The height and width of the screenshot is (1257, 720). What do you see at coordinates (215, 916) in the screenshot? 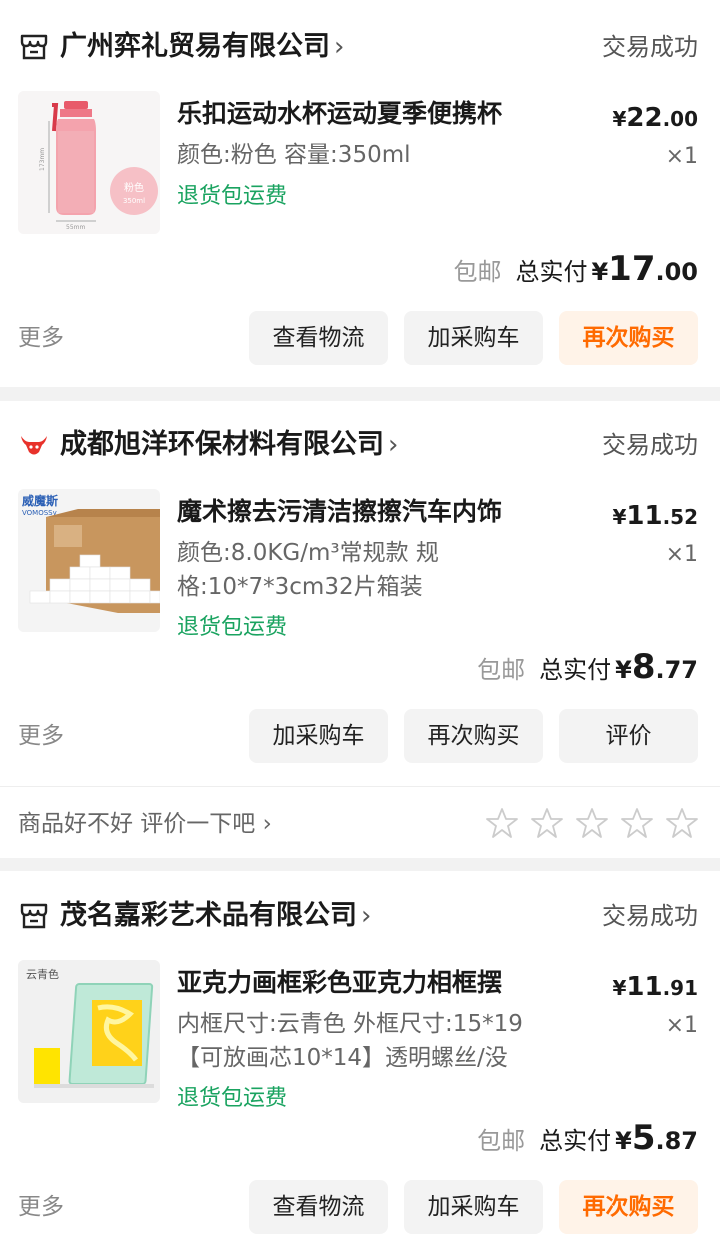
I see `shop-name-link: 茂名嘉彩艺术品有限公司 ›` at bounding box center [215, 916].